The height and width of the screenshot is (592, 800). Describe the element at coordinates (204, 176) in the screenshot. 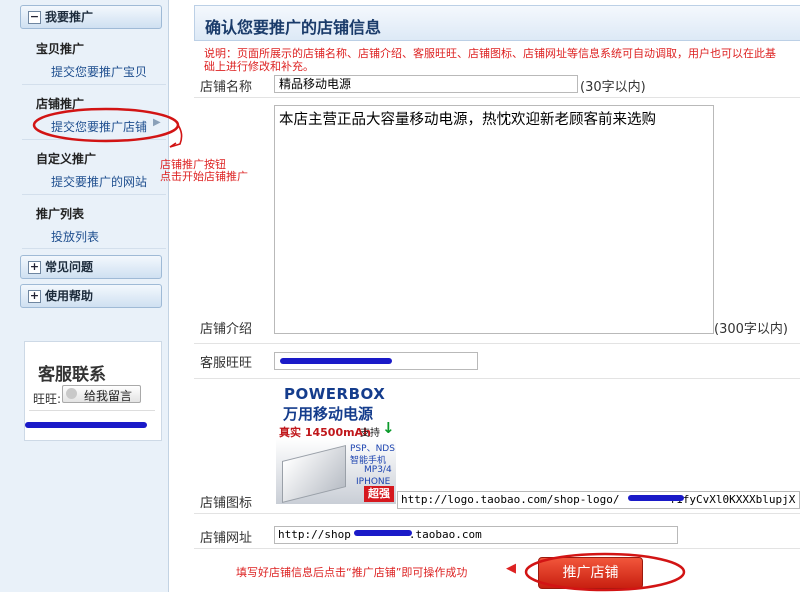

I see `annotation-text-2: 点击开始店铺推广` at that location.